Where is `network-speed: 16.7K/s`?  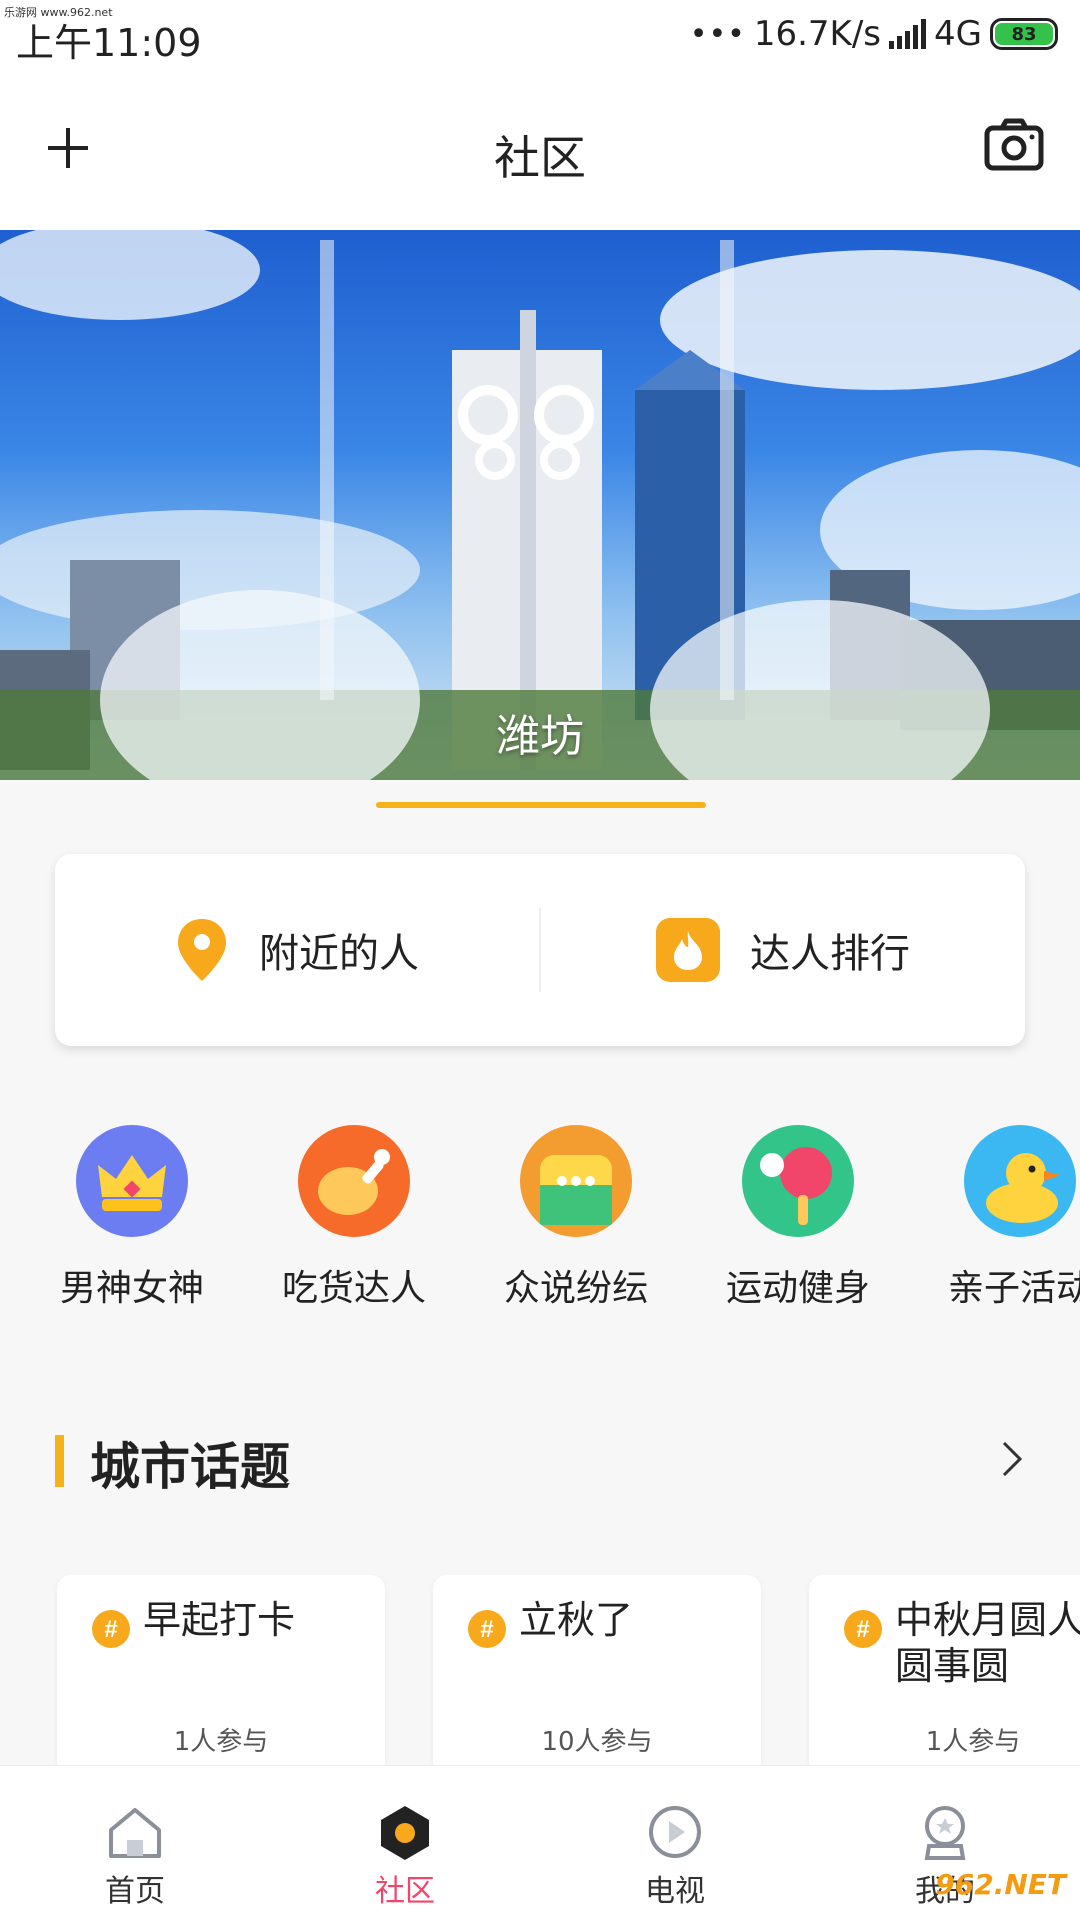
network-speed: 16.7K/s is located at coordinates (817, 34).